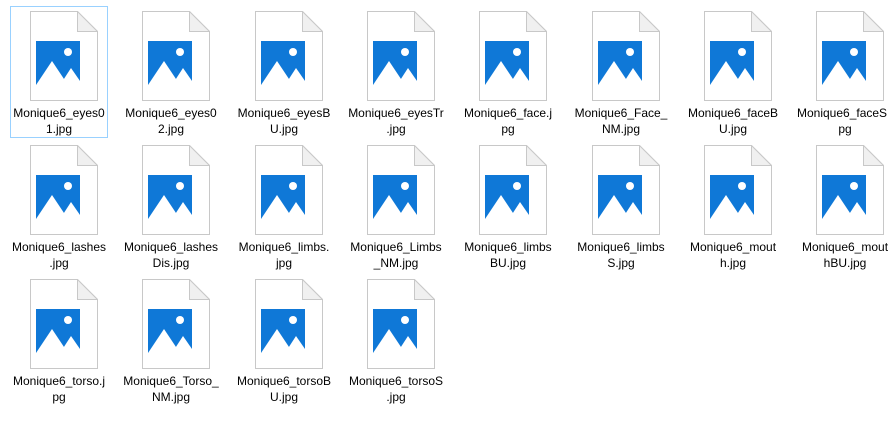 The image size is (888, 422). What do you see at coordinates (284, 255) in the screenshot?
I see `file-name-label: Monique6_limbs.jpg` at bounding box center [284, 255].